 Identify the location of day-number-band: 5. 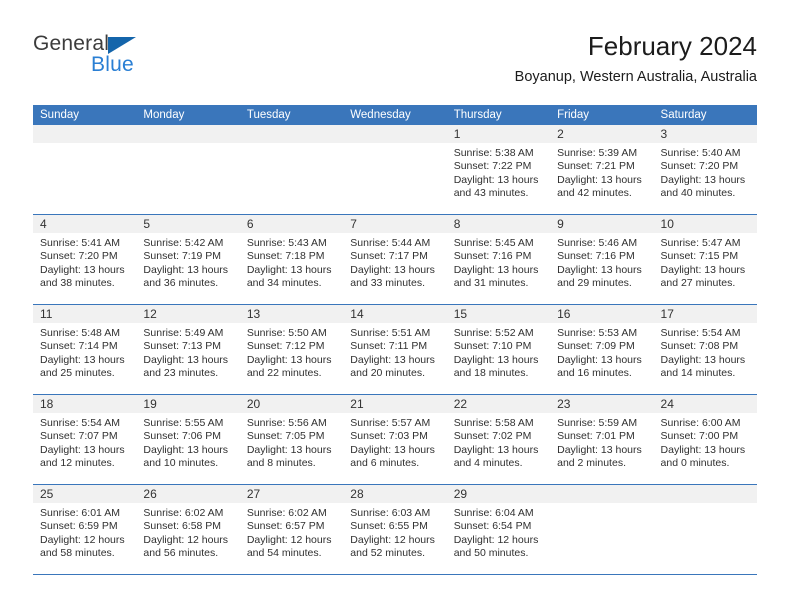
(188, 224).